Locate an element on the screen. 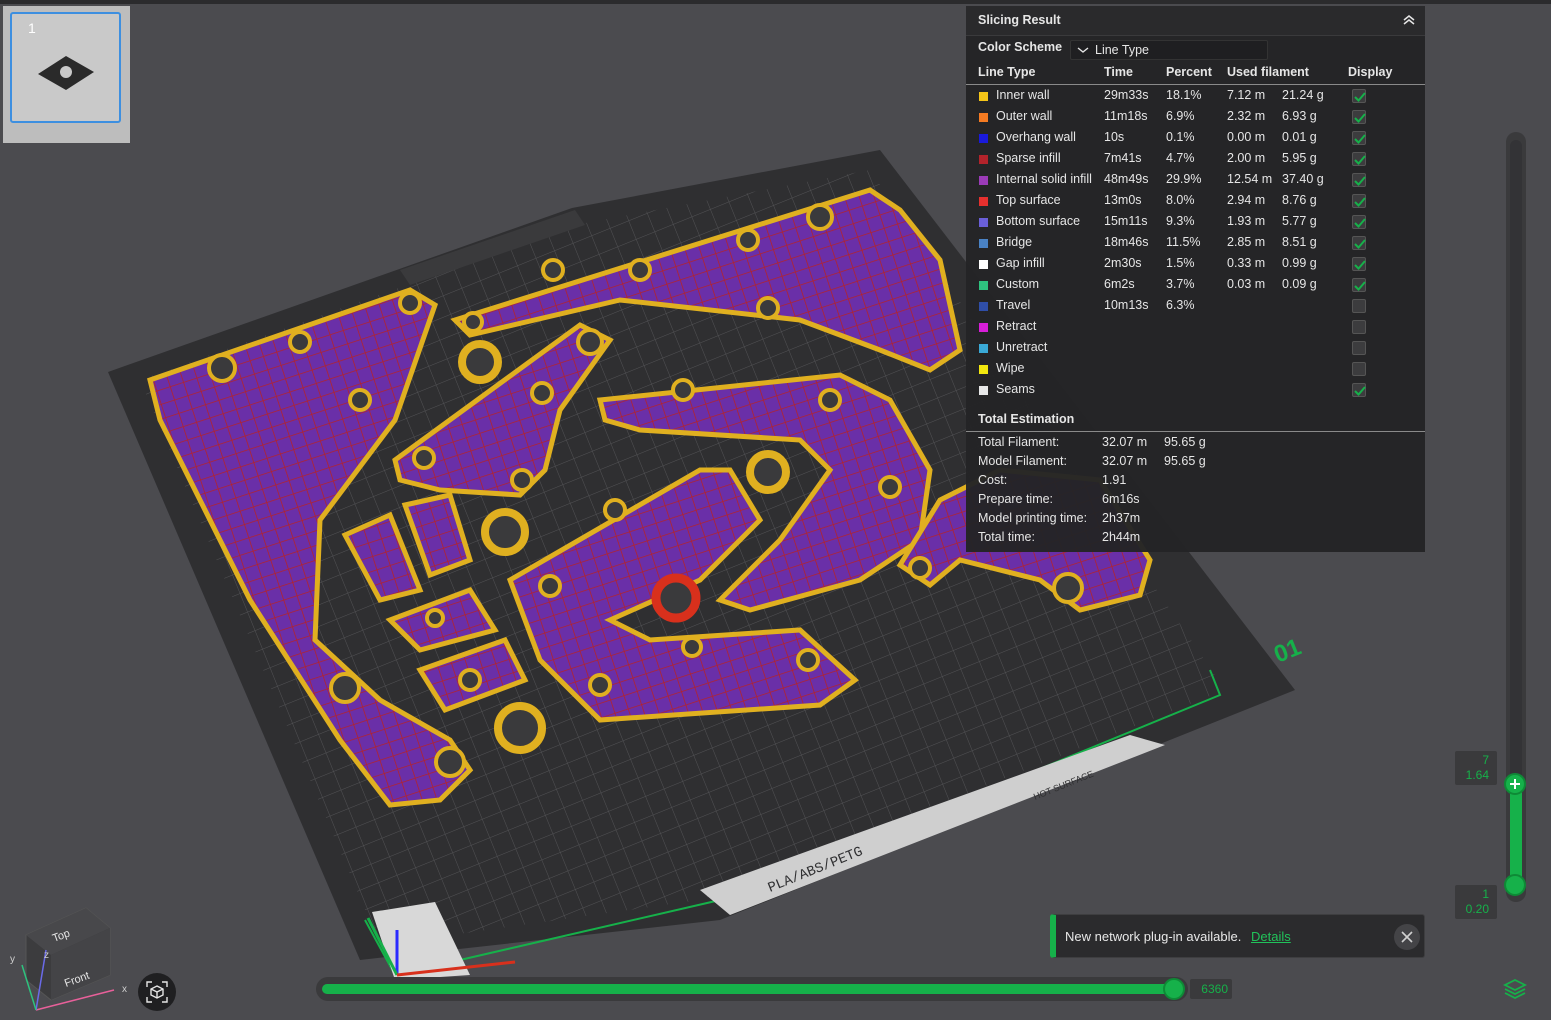 Image resolution: width=1551 pixels, height=1020 pixels. top-layer-number: 7 is located at coordinates (1485, 760).